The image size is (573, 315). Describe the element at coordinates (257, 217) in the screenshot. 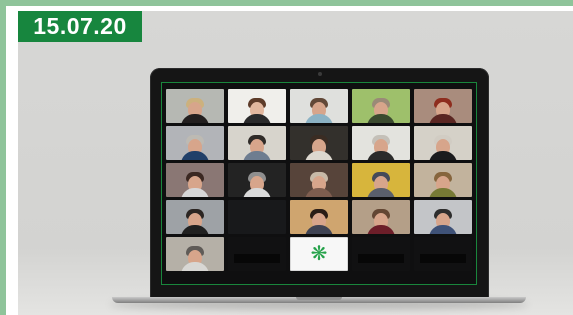

I see `empty-video-tile` at that location.